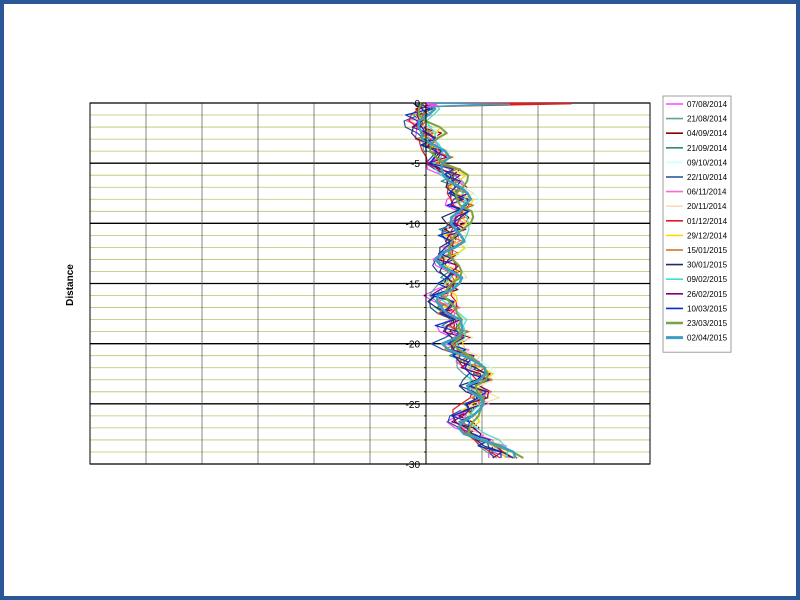  What do you see at coordinates (707, 119) in the screenshot?
I see `legend-entry-label: 21/08/2014` at bounding box center [707, 119].